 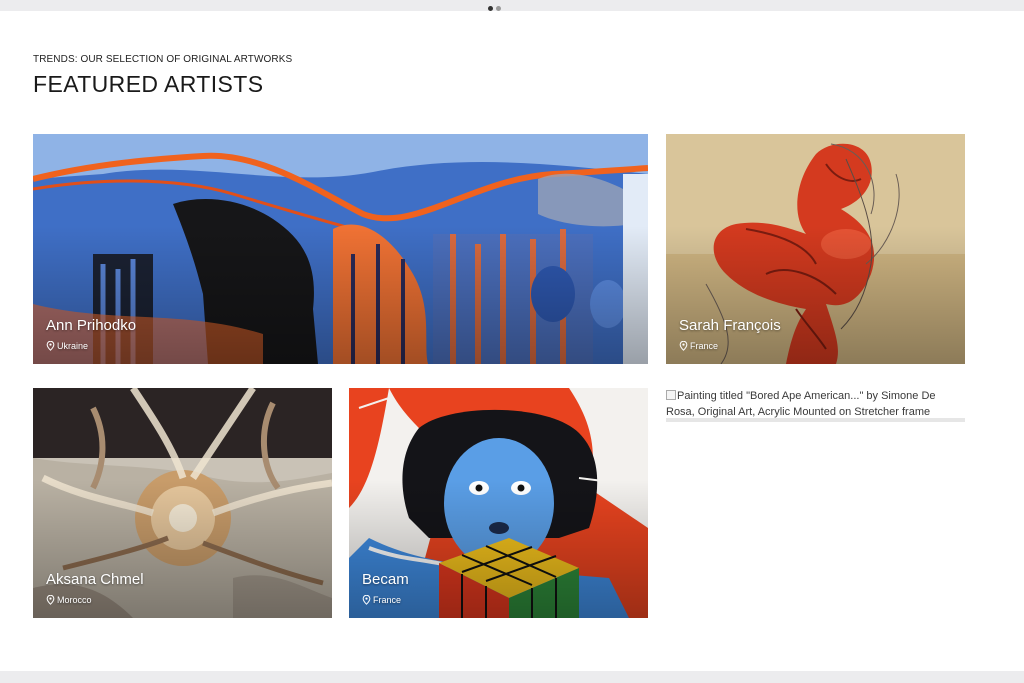 What do you see at coordinates (148, 84) in the screenshot?
I see `section-title: FEATURED ARTISTS` at bounding box center [148, 84].